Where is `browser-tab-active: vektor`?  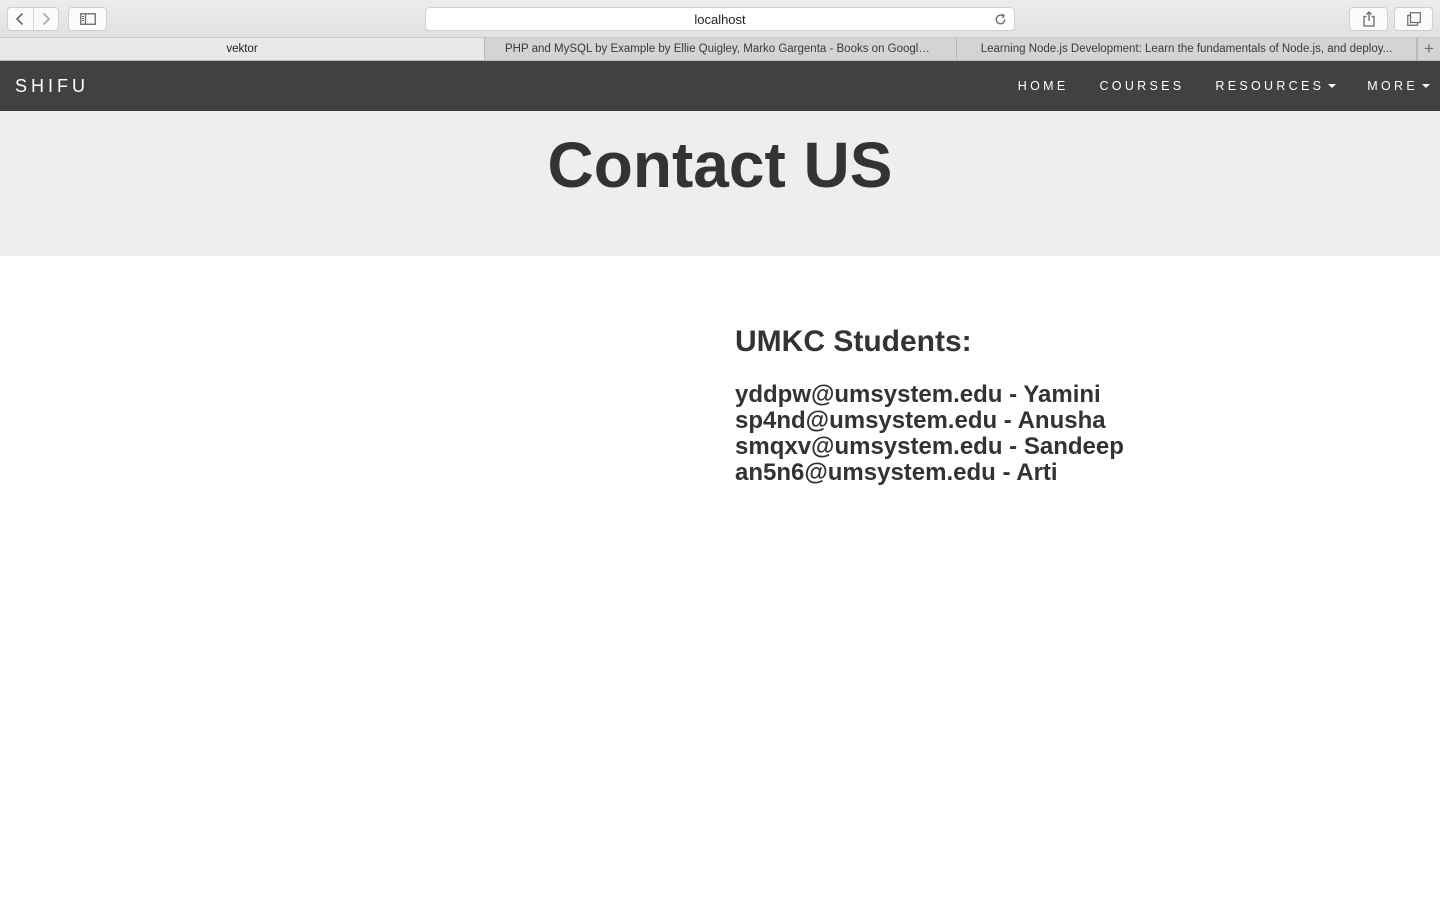
browser-tab-active: vektor is located at coordinates (242, 49).